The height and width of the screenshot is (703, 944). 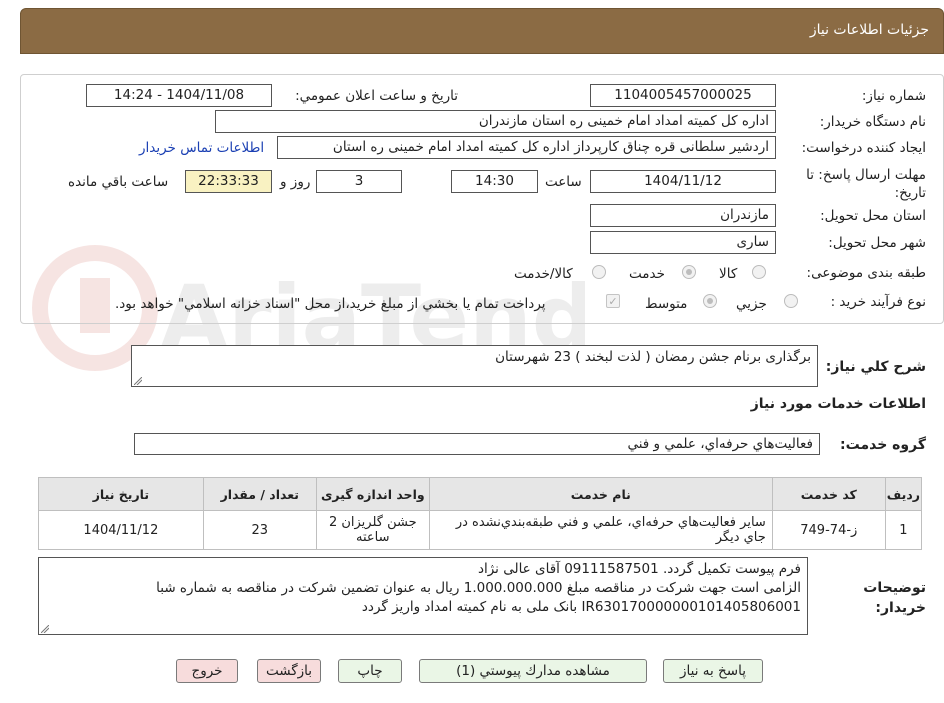 I want to click on back-button: بازگشت, so click(x=289, y=671).